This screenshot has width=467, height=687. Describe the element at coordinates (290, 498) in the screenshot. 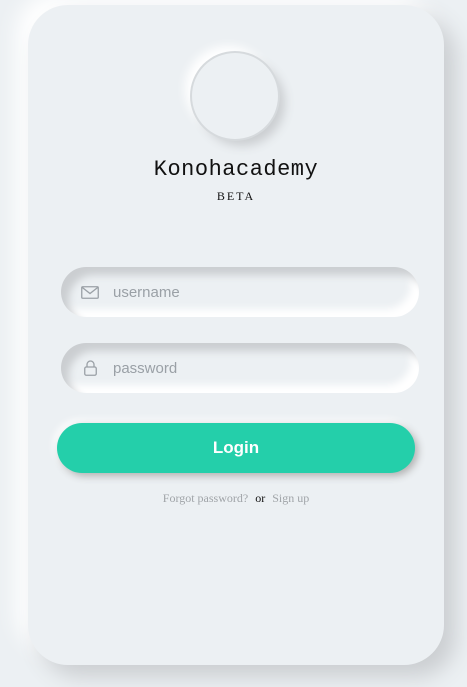

I see `sign-up-link: Sign up` at that location.